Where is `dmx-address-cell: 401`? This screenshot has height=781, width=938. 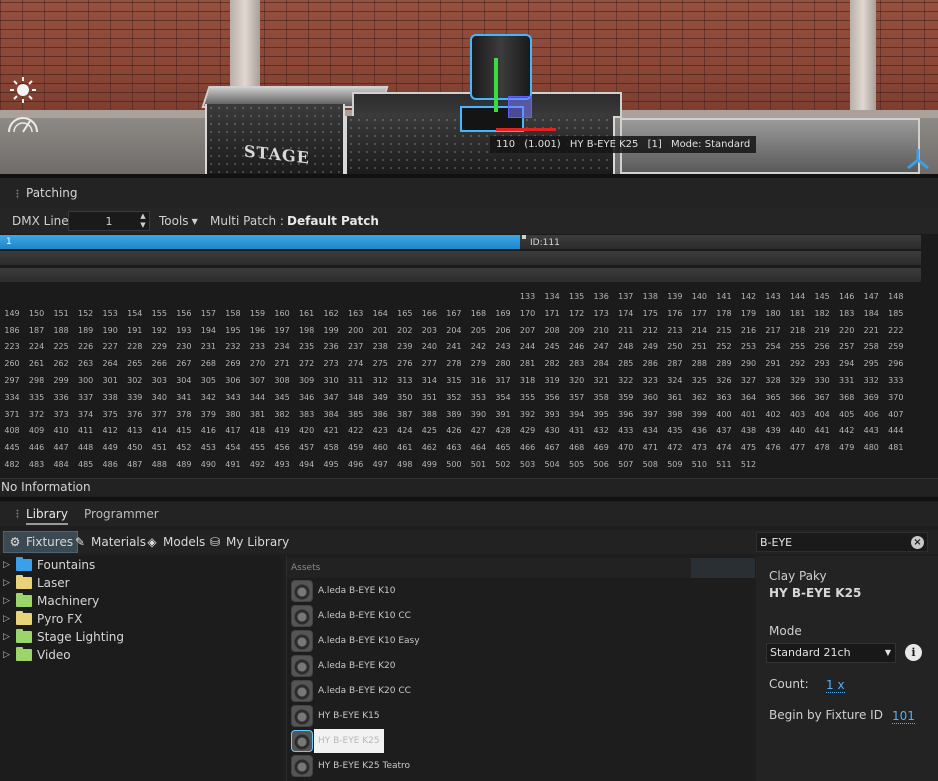 dmx-address-cell: 401 is located at coordinates (749, 414).